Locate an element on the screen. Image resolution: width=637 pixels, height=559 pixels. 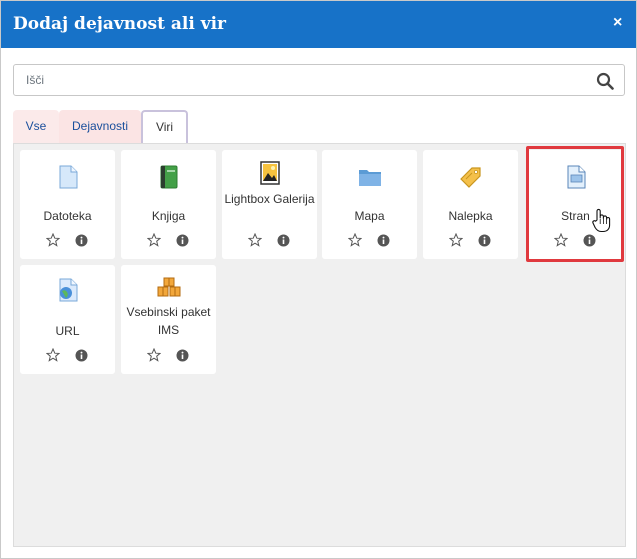
file-icon is located at coordinates (68, 177).